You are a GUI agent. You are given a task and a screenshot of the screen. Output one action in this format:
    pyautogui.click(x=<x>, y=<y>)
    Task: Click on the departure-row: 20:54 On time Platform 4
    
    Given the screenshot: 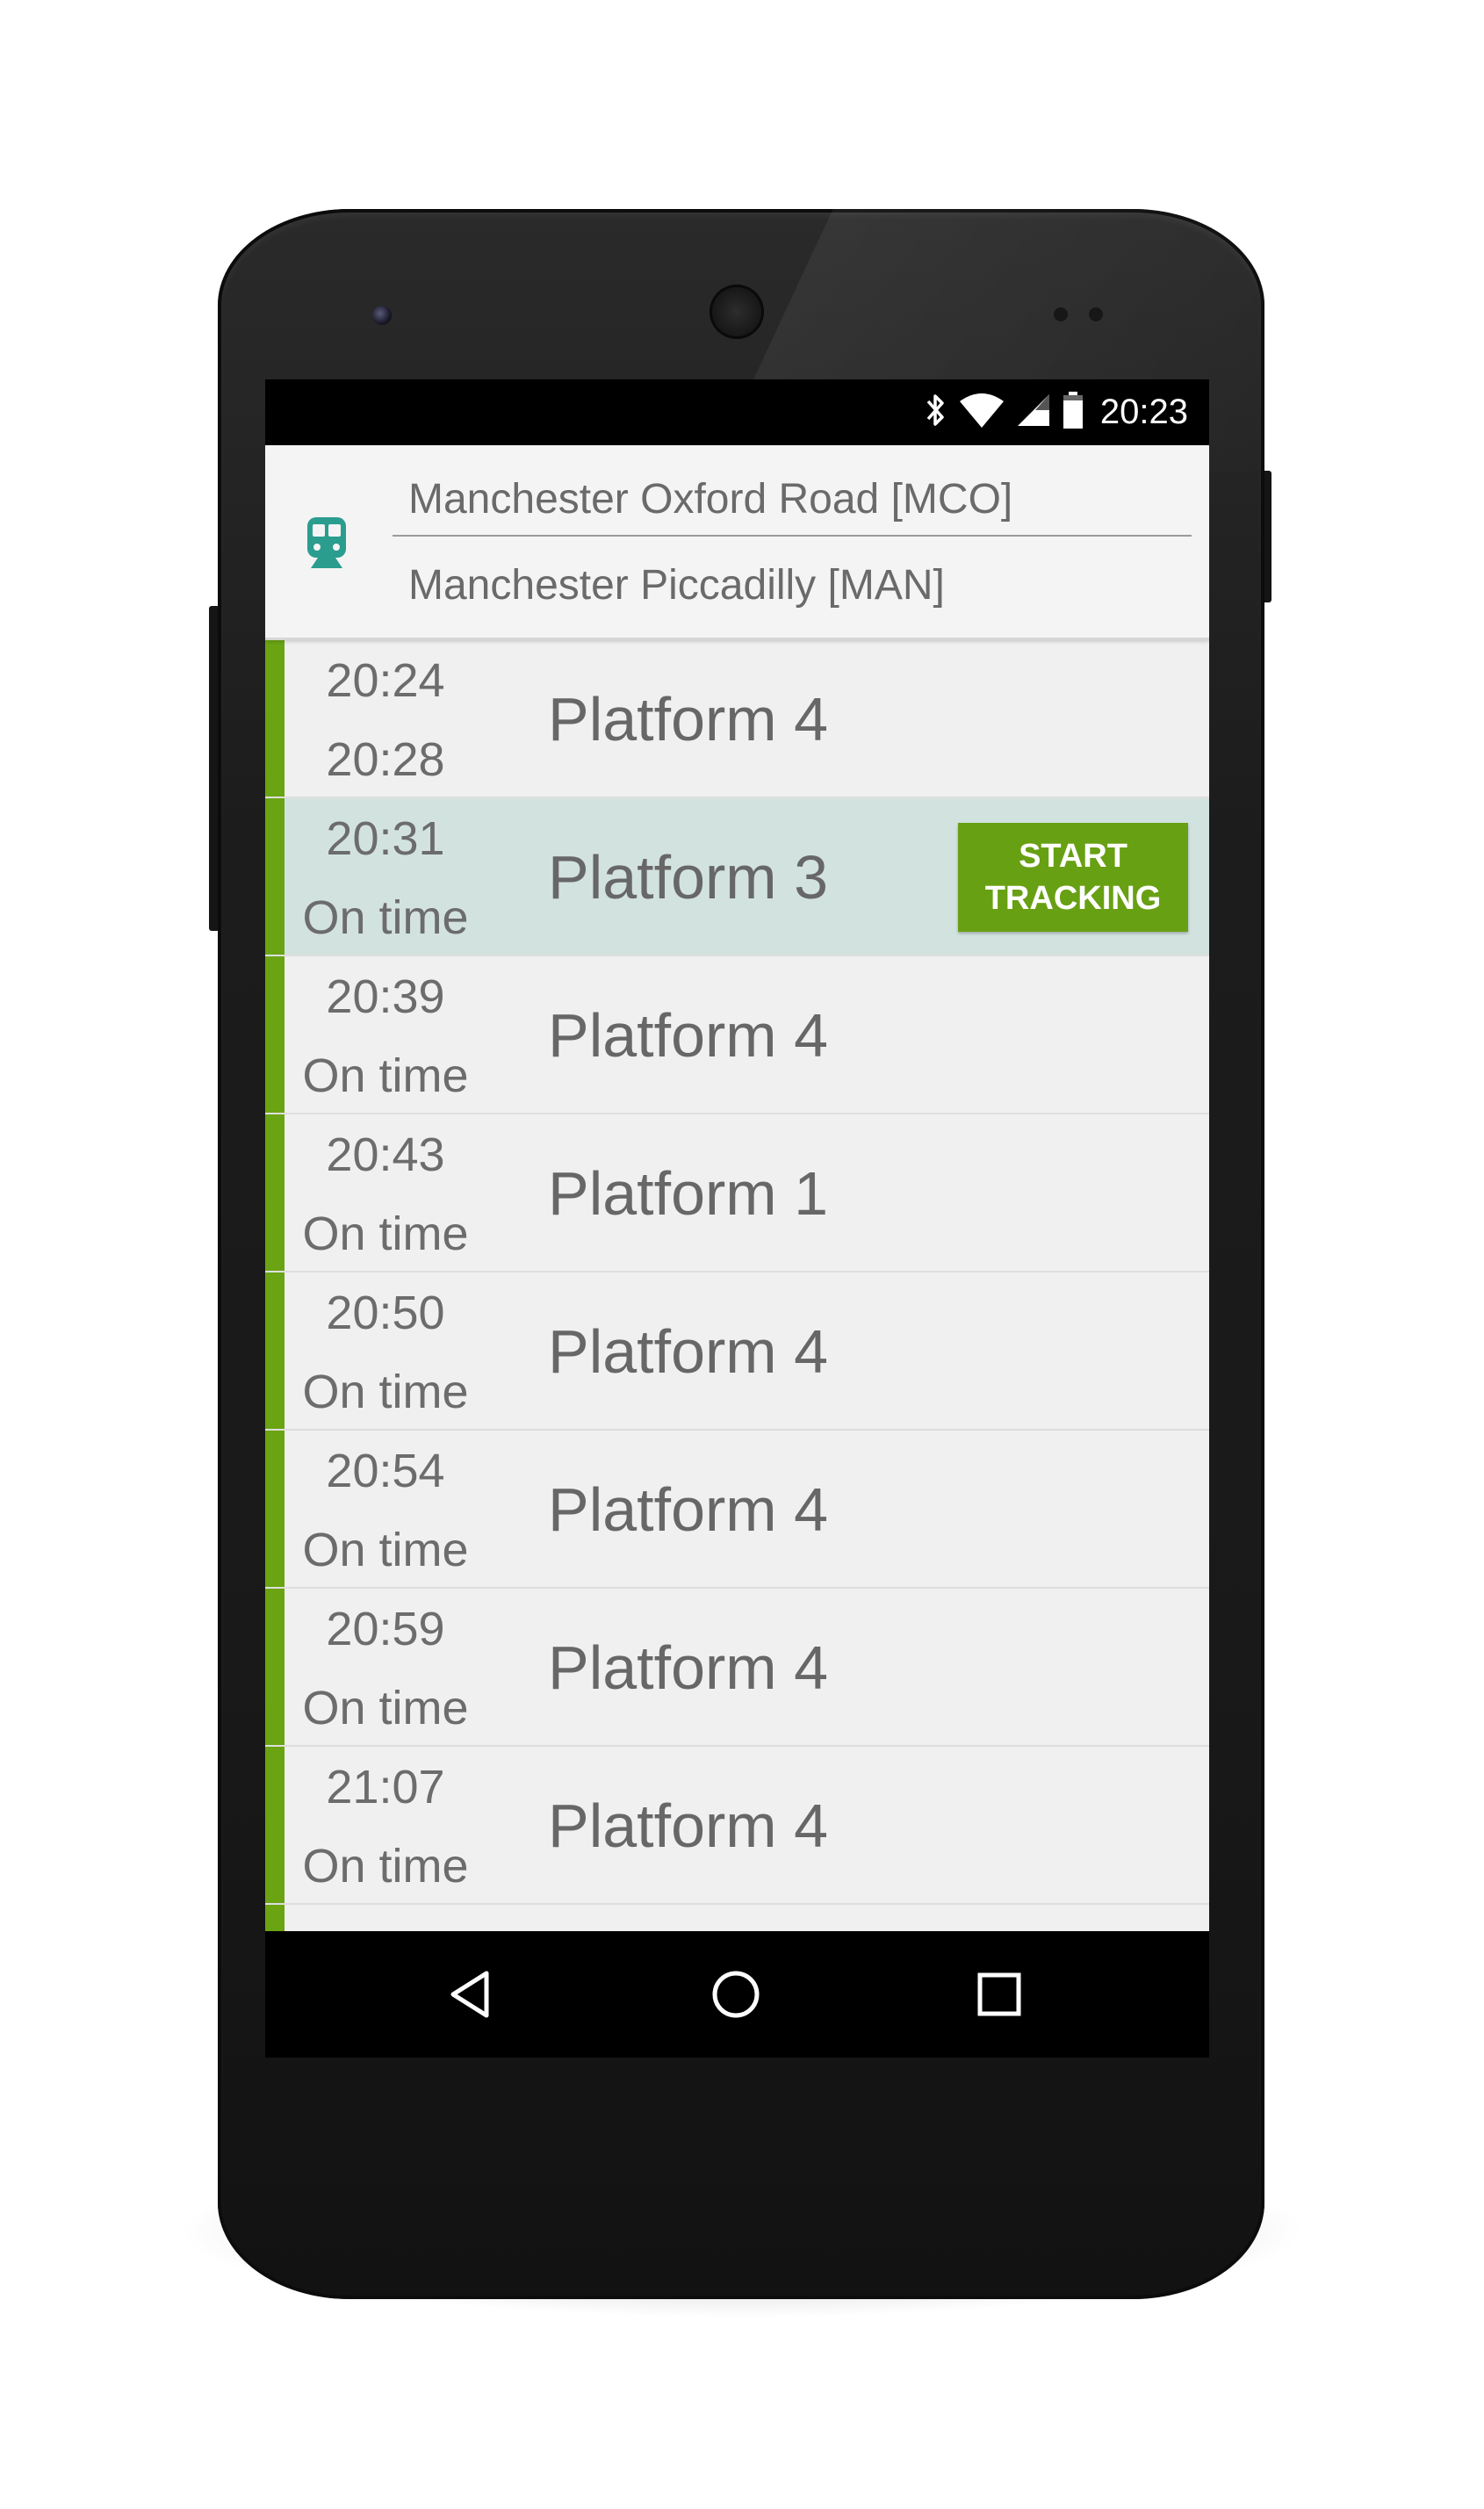 What is the action you would take?
    pyautogui.click(x=737, y=1510)
    